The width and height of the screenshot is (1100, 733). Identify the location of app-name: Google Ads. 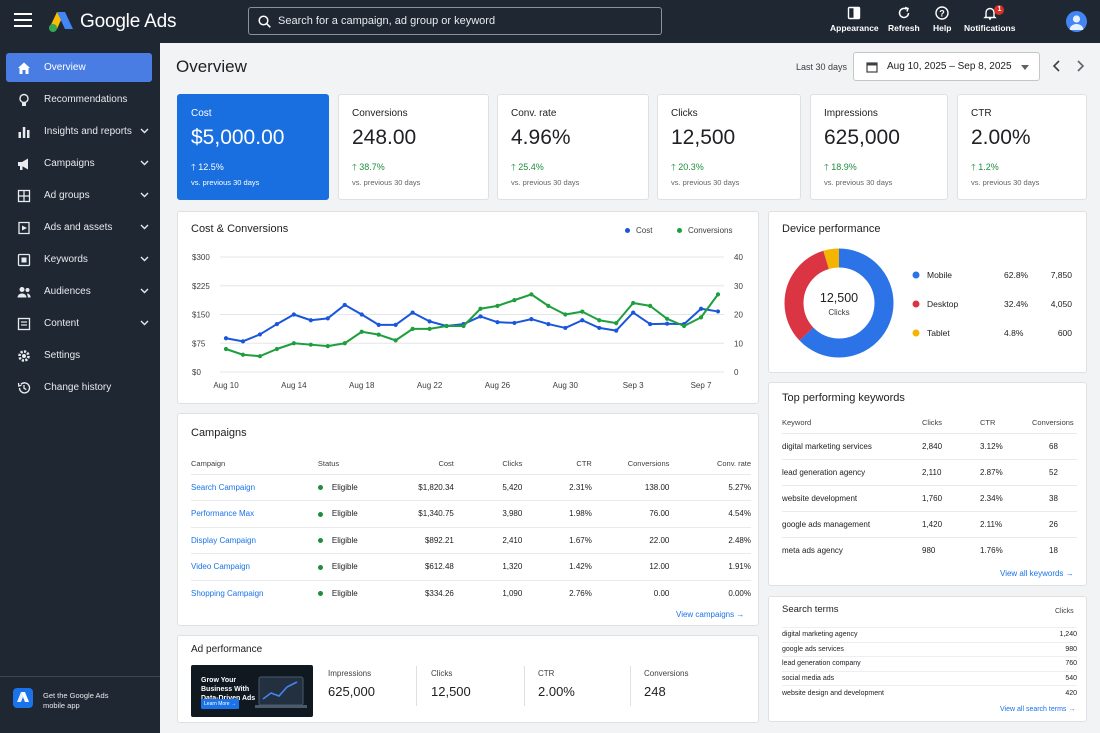
(128, 21).